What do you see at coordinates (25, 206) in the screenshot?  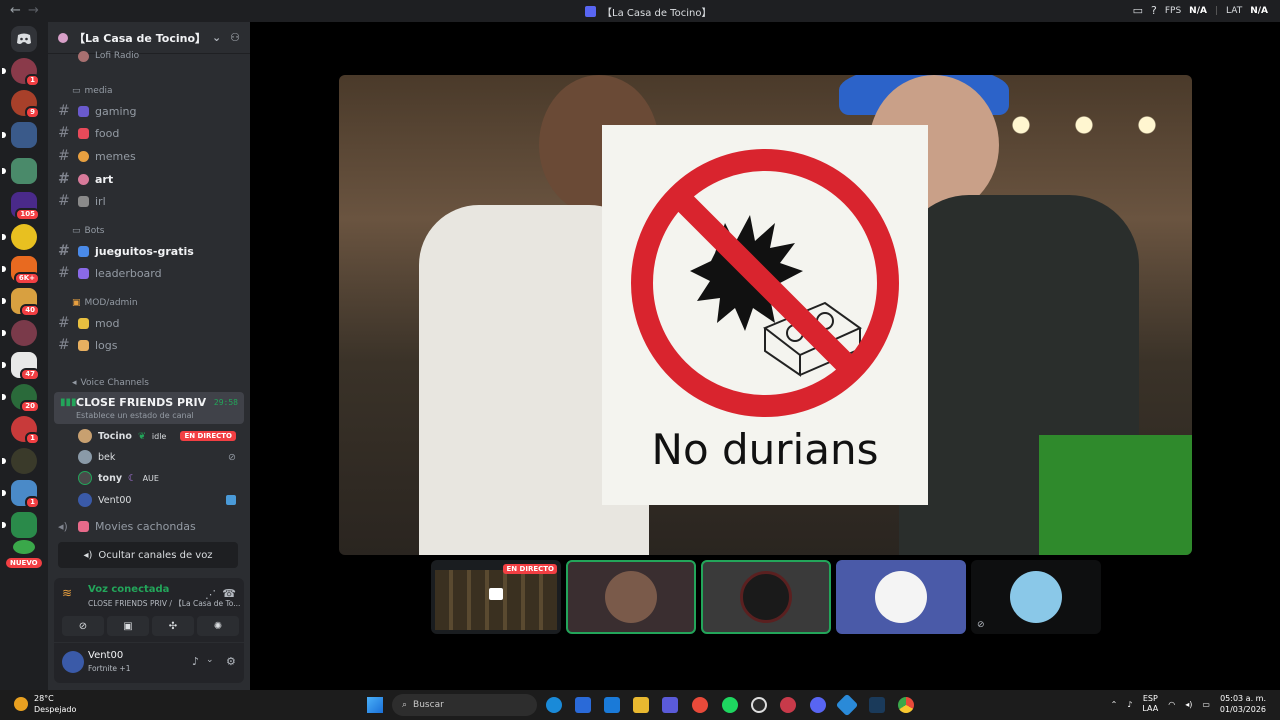 I see `server-icon: 105` at bounding box center [25, 206].